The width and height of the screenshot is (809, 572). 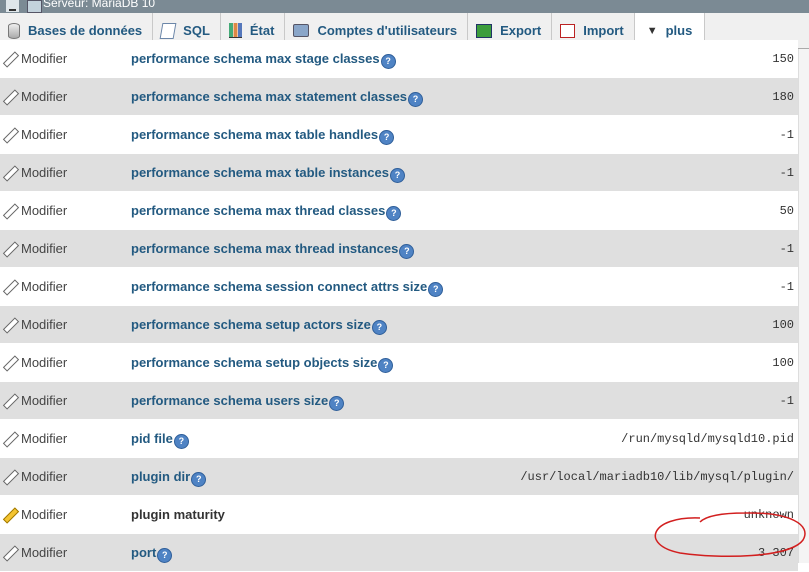 What do you see at coordinates (568, 30) in the screenshot?
I see `import-icon` at bounding box center [568, 30].